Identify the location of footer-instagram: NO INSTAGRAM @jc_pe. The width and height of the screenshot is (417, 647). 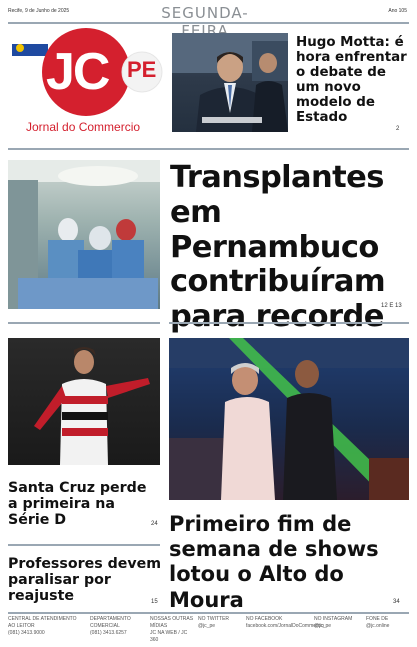
(339, 623).